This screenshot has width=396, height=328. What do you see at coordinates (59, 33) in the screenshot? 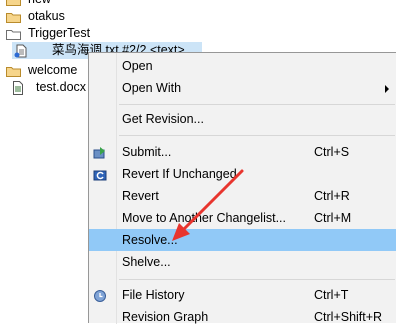
I see `tree-item-label: TriggerTest` at bounding box center [59, 33].